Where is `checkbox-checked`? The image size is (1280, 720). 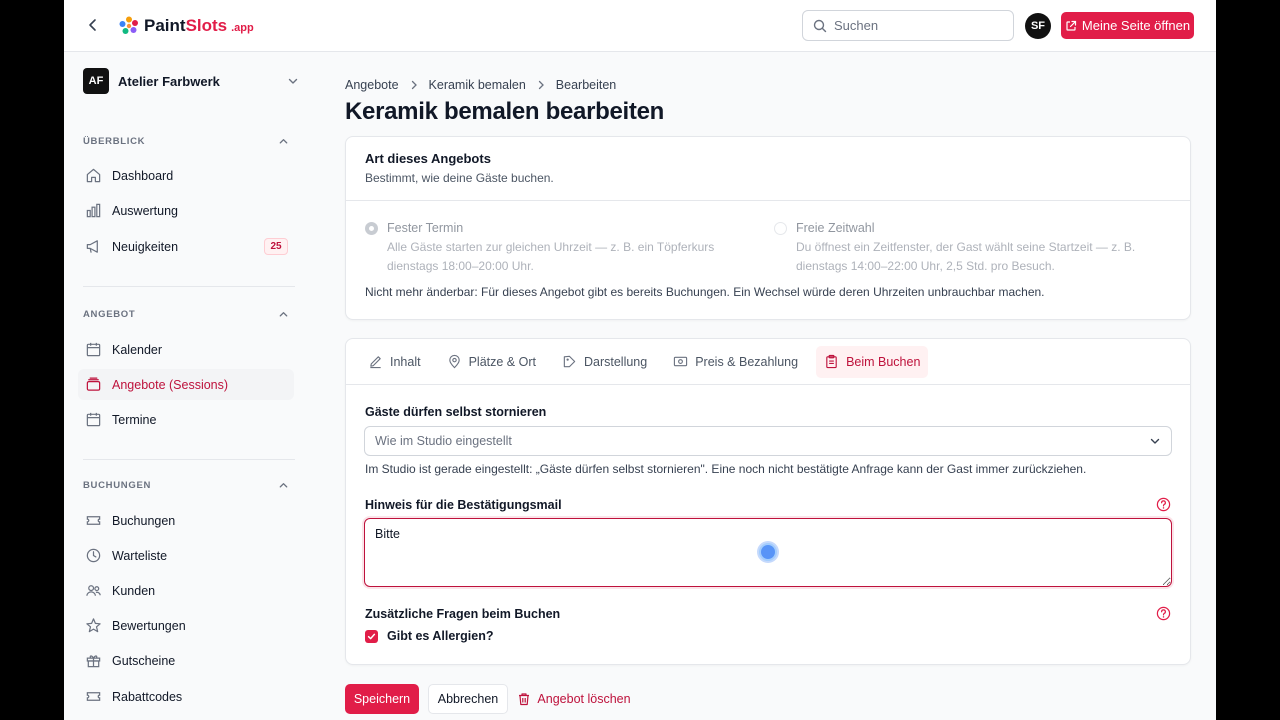 checkbox-checked is located at coordinates (371, 636).